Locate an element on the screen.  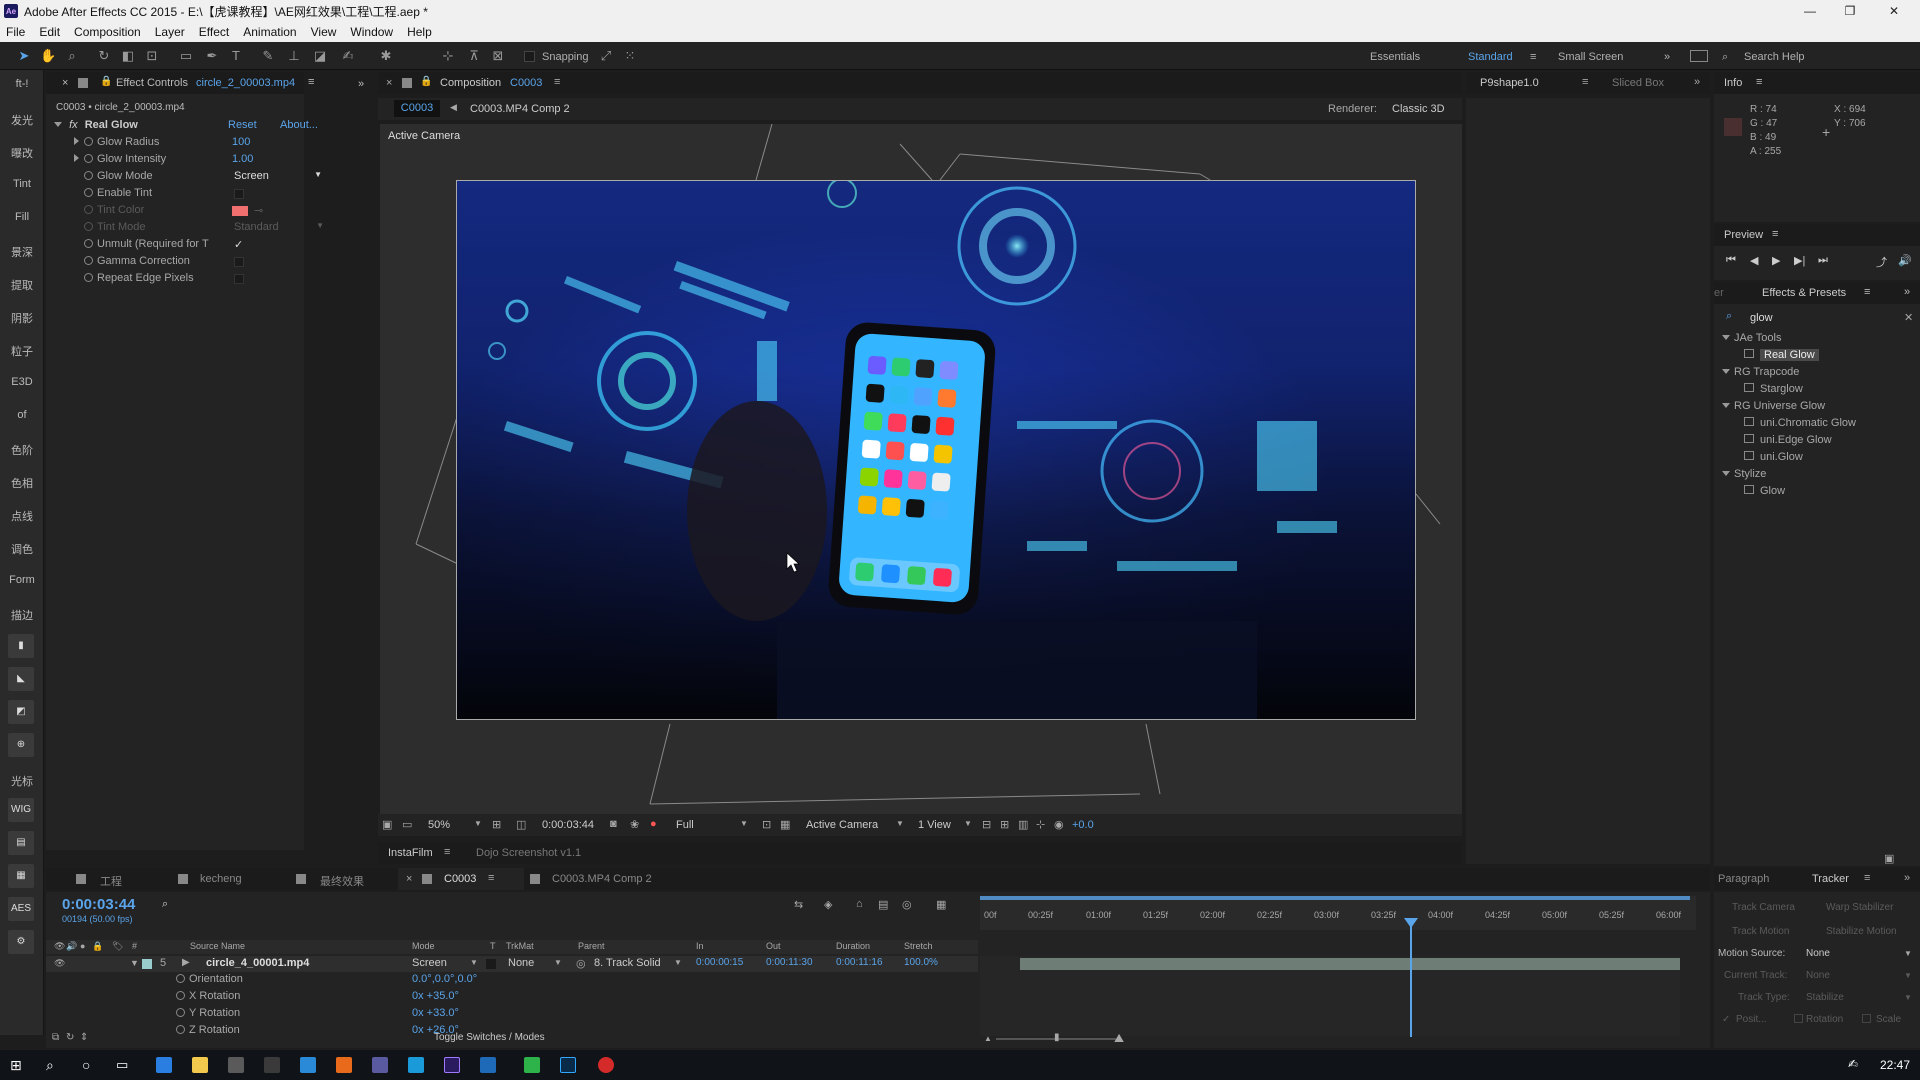
prop-glow-radius: Glow Radius 100 is located at coordinates (189, 144).